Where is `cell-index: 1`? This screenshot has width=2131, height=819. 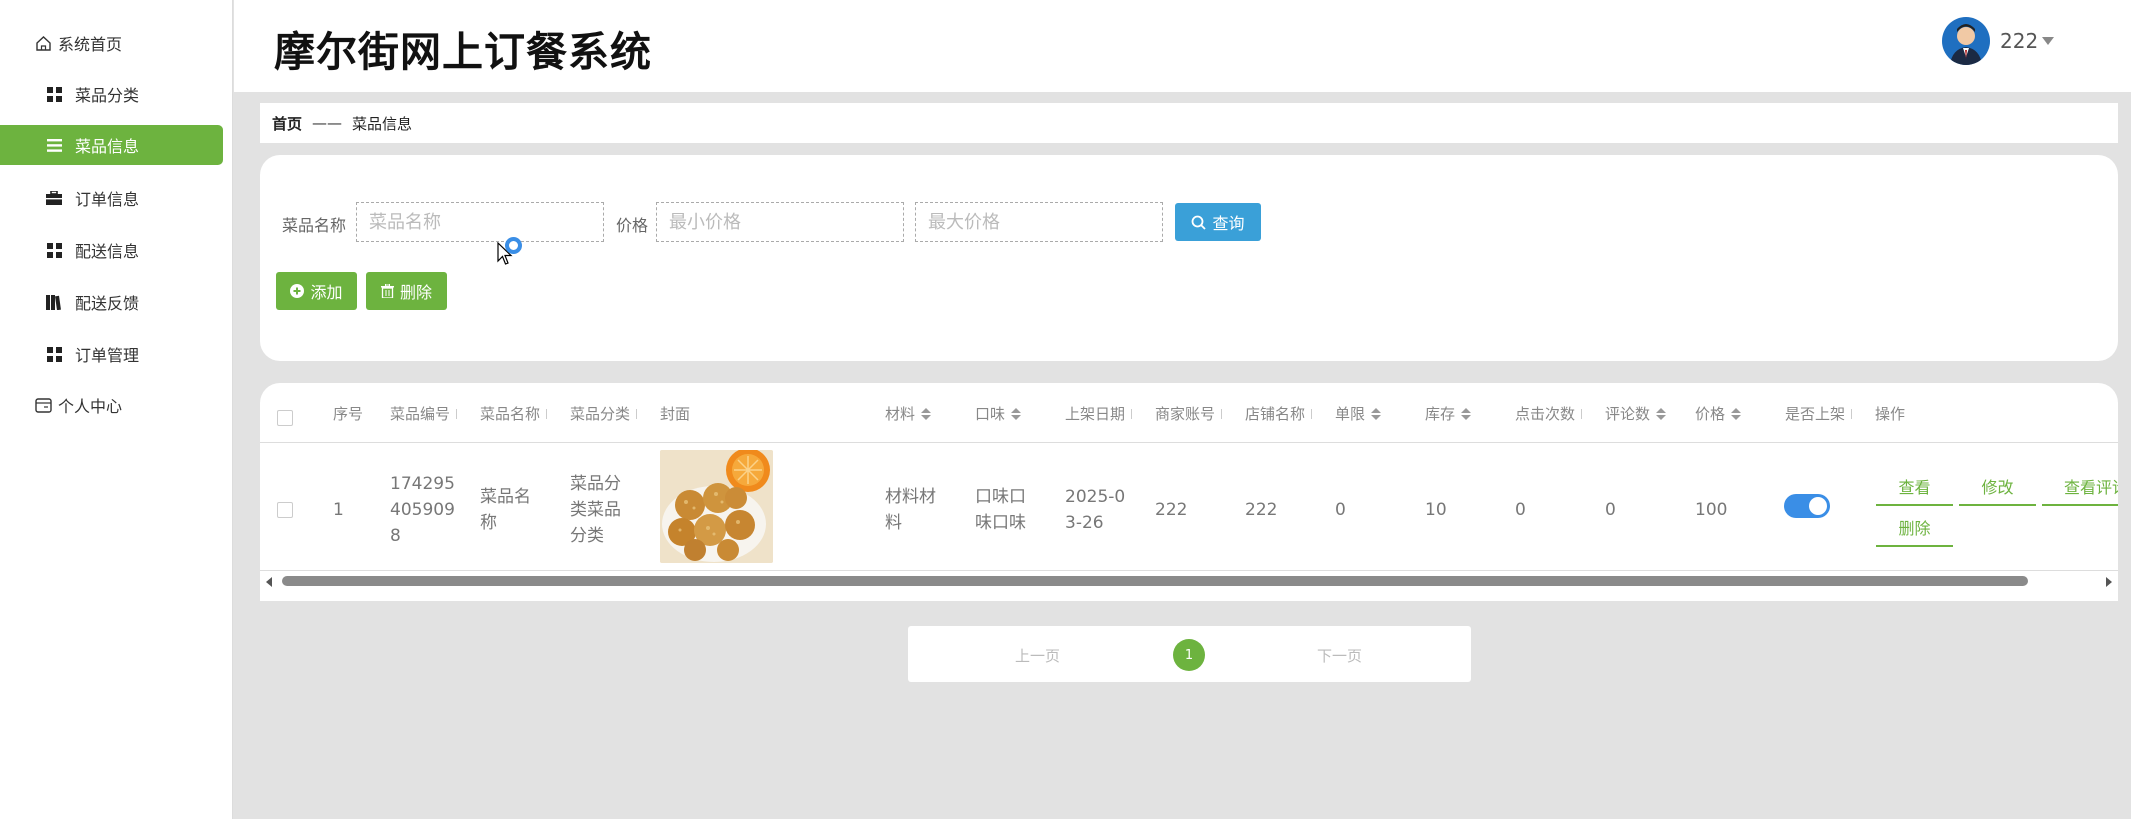
cell-index: 1 is located at coordinates (338, 510).